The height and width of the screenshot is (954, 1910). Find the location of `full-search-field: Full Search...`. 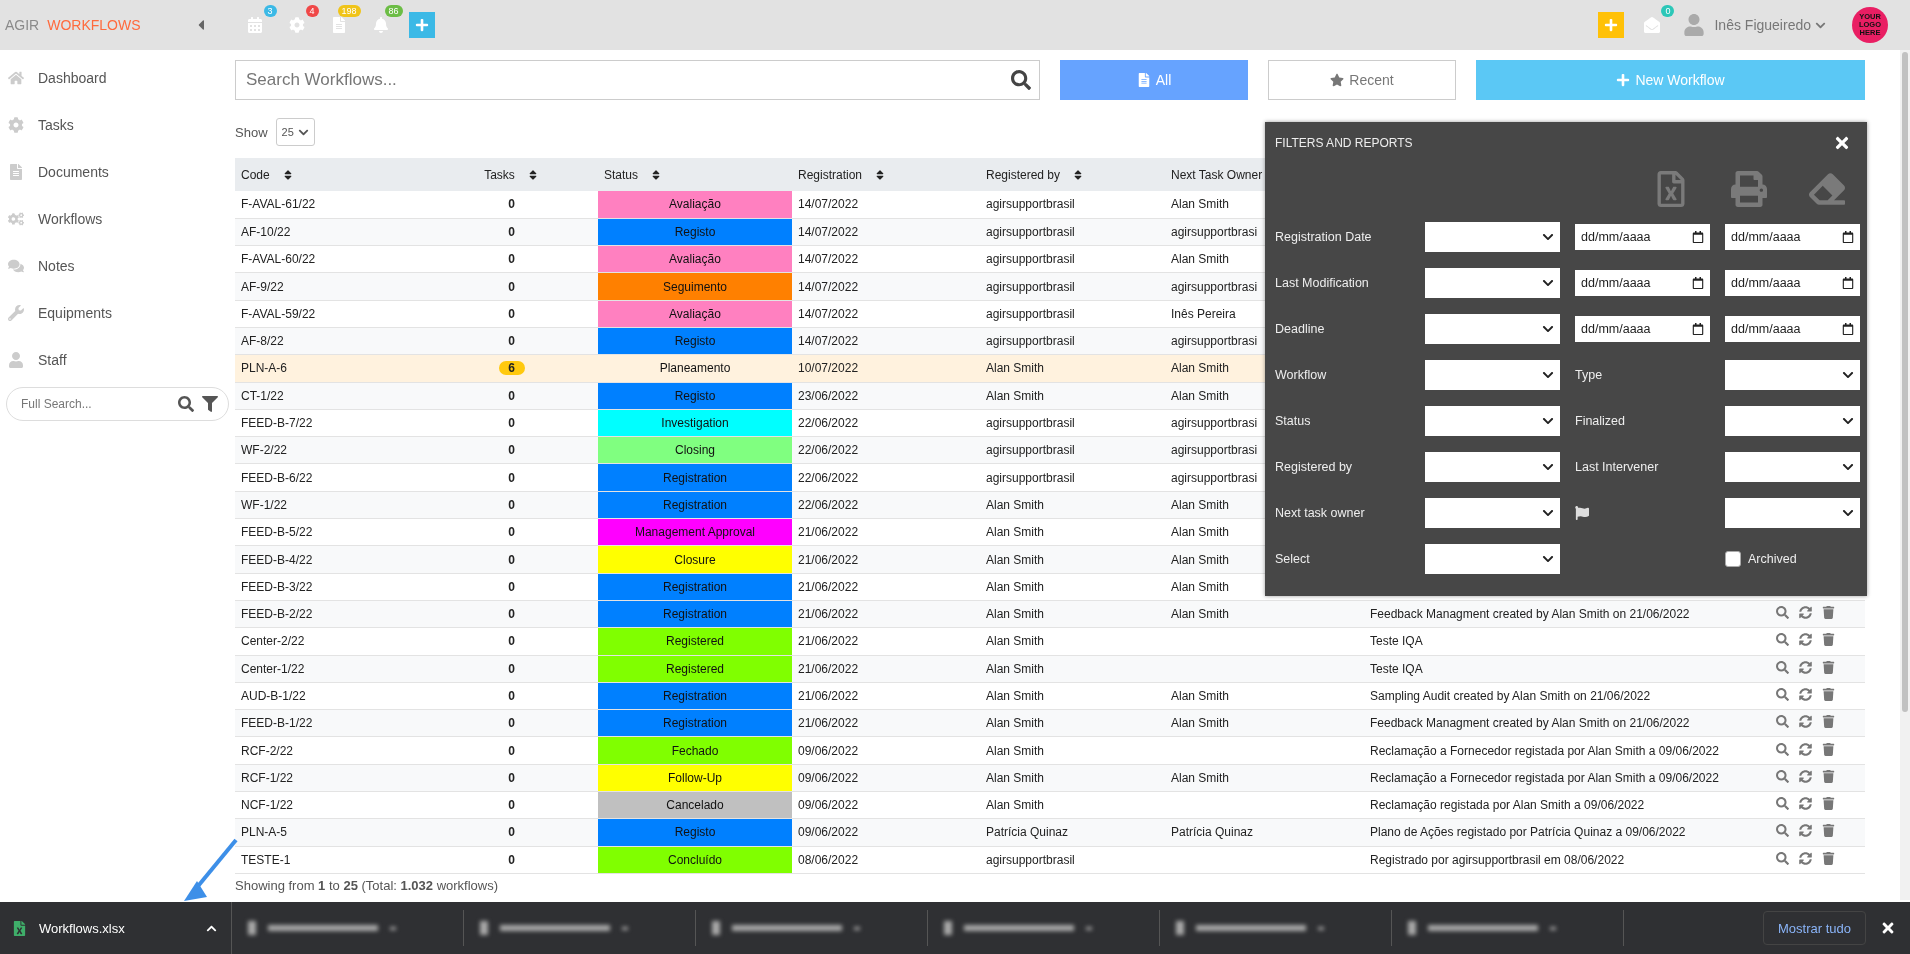

full-search-field: Full Search... is located at coordinates (94, 404).